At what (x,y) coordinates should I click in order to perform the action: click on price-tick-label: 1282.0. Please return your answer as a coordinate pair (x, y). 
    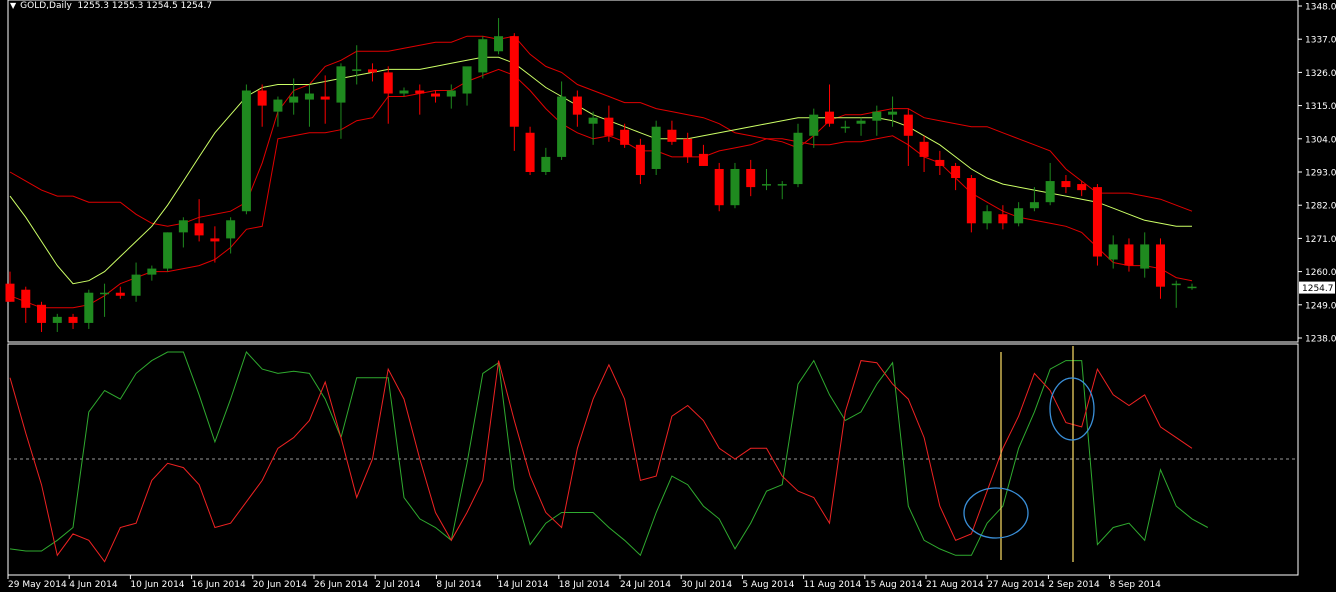
    Looking at the image, I should click on (1320, 207).